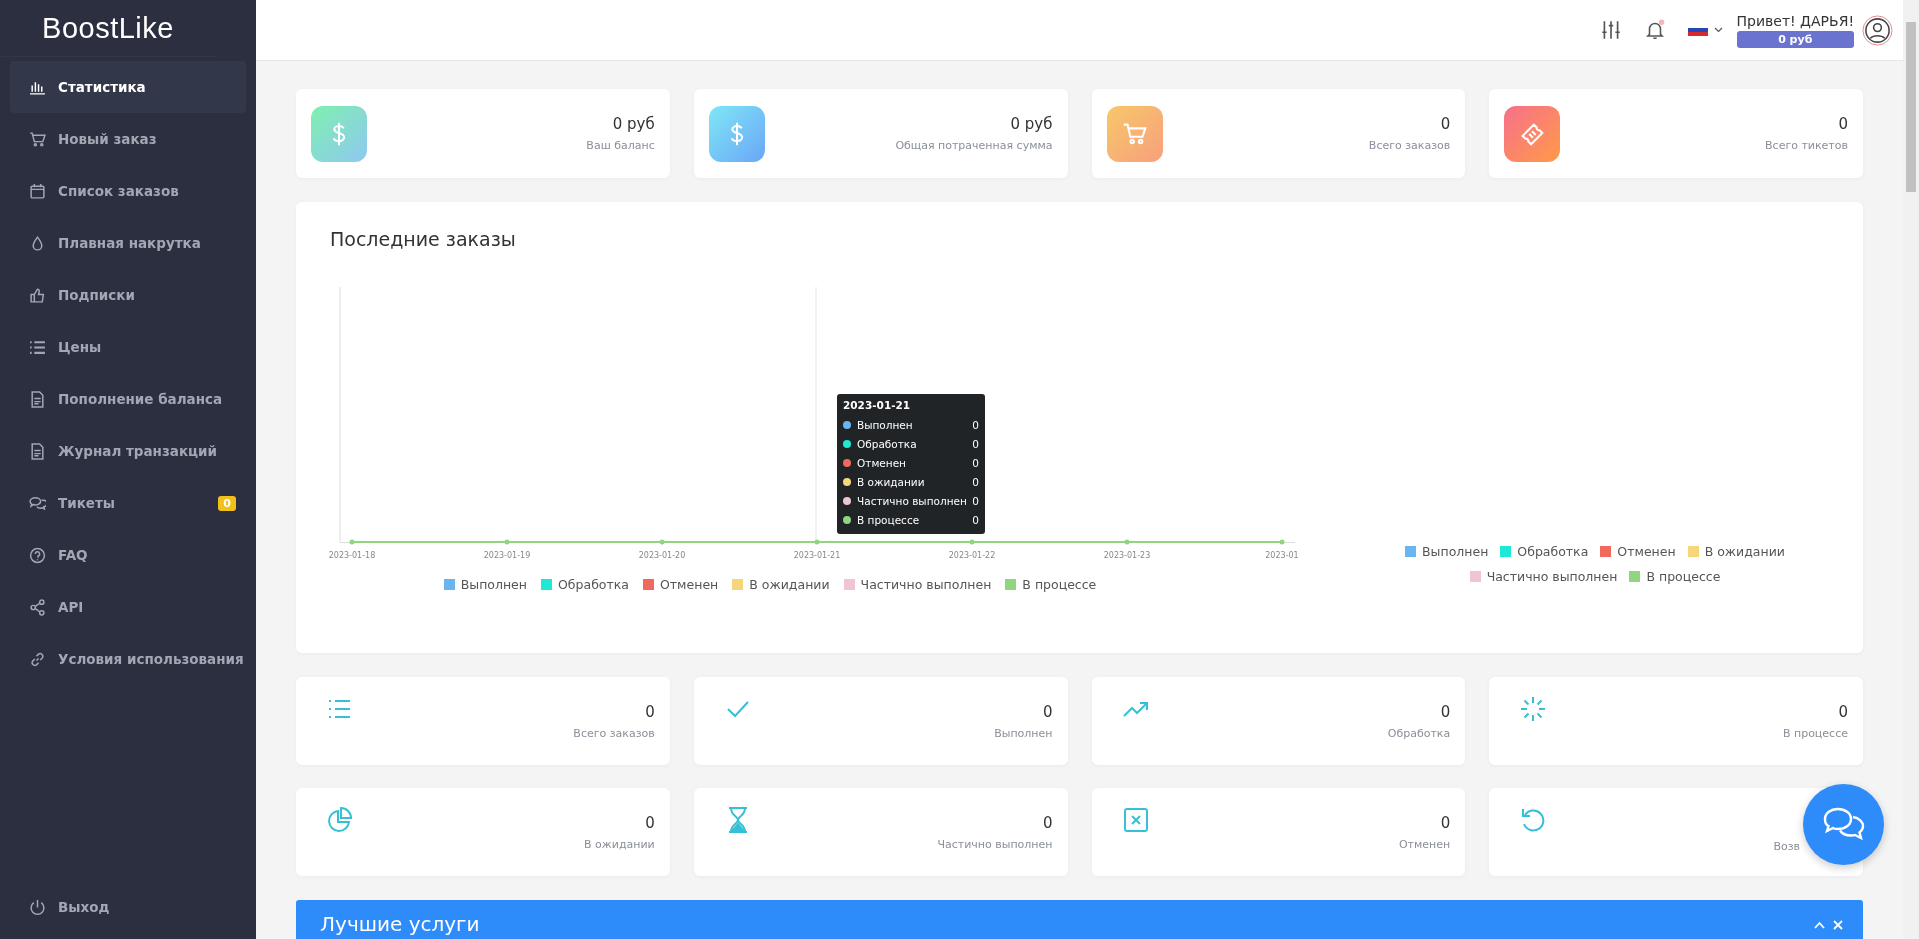 The width and height of the screenshot is (1919, 939). What do you see at coordinates (37, 659) in the screenshot?
I see `link-icon` at bounding box center [37, 659].